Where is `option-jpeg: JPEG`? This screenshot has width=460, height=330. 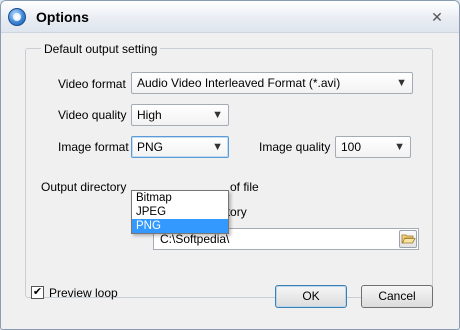
option-jpeg: JPEG is located at coordinates (180, 212).